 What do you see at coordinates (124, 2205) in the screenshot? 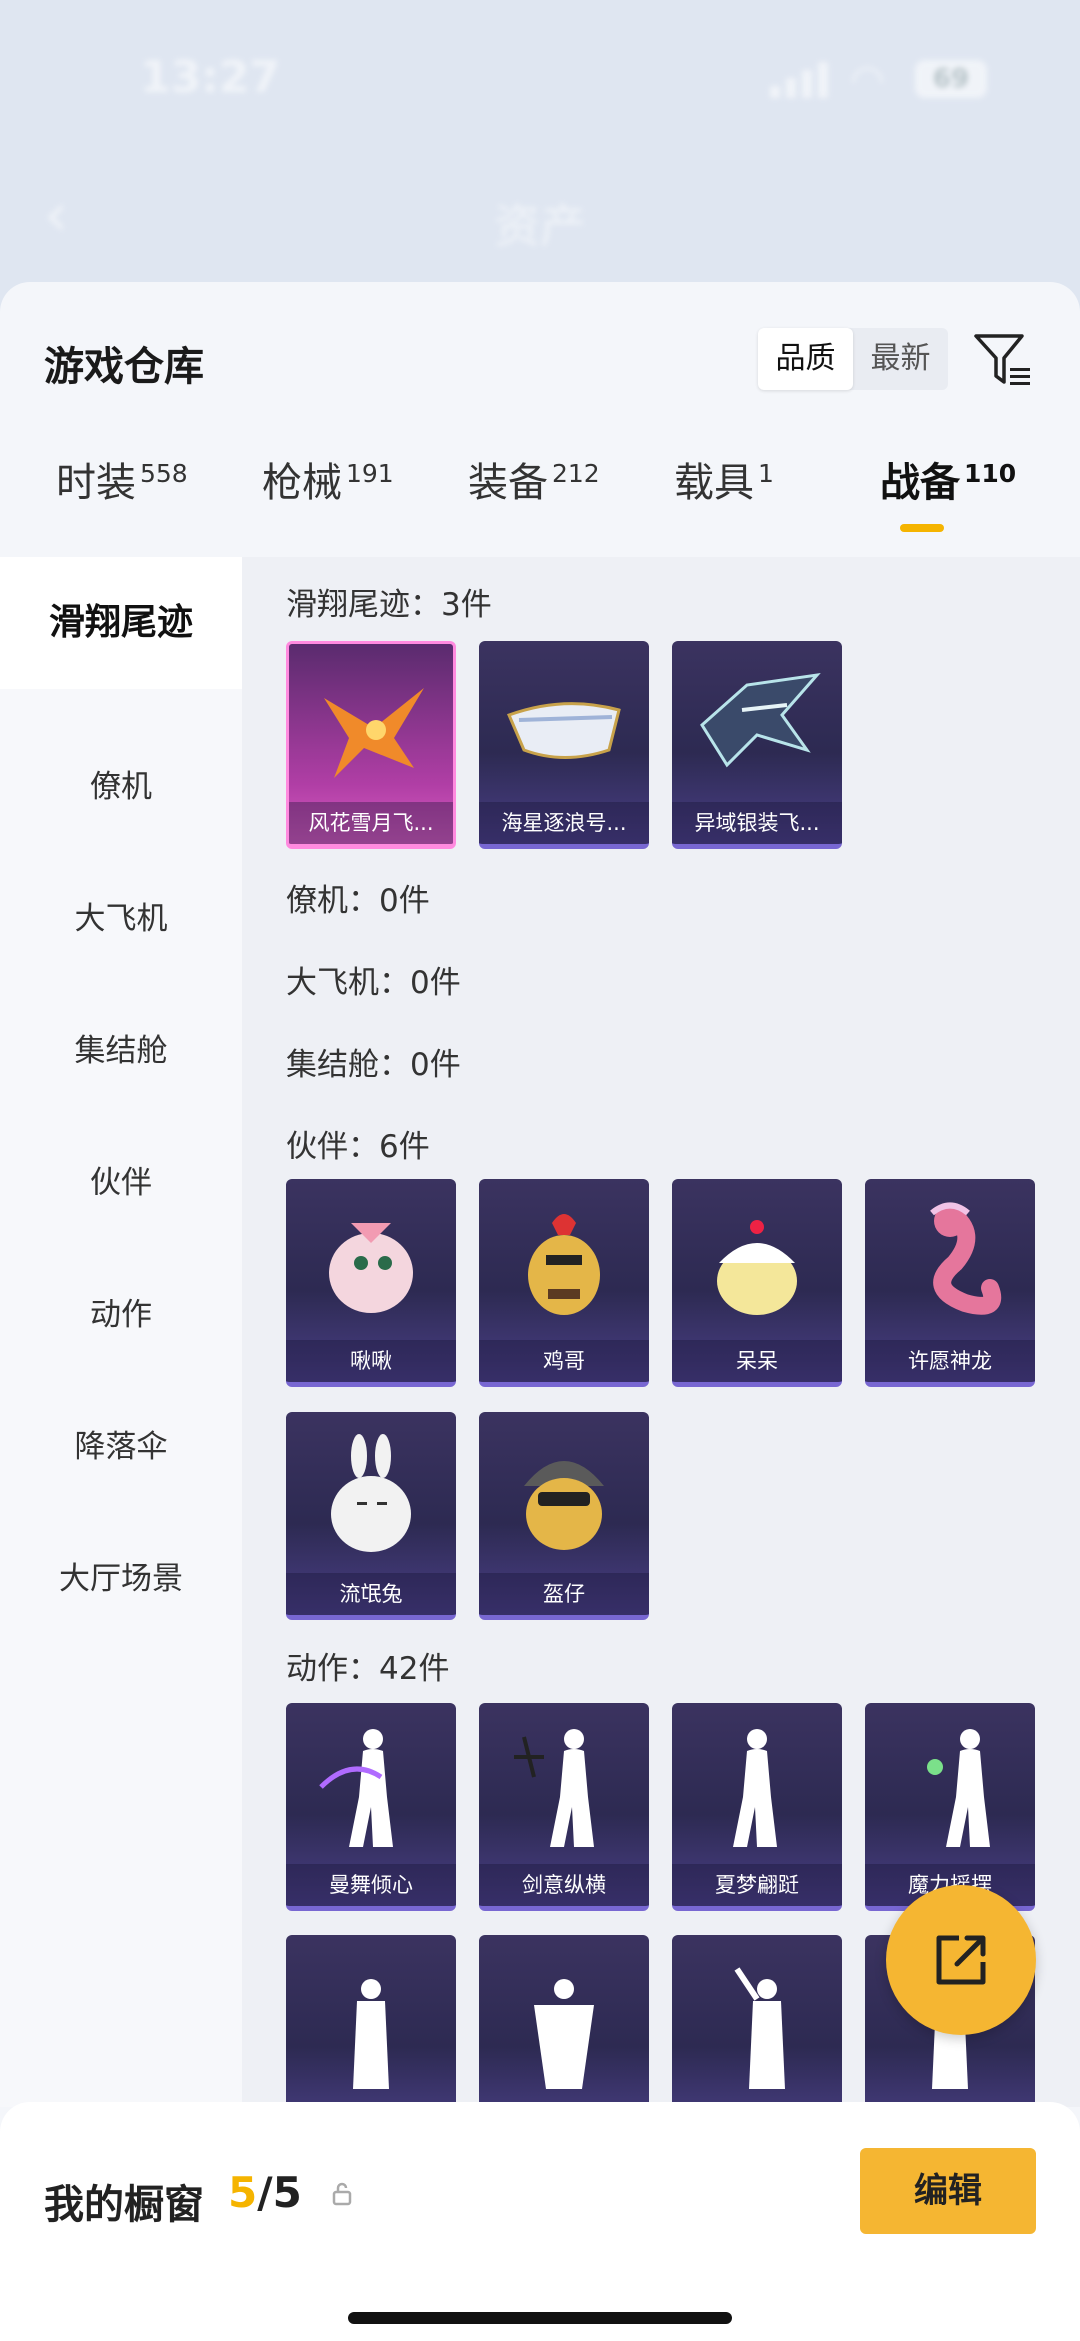
I see `showcase-label: 我的橱窗` at bounding box center [124, 2205].